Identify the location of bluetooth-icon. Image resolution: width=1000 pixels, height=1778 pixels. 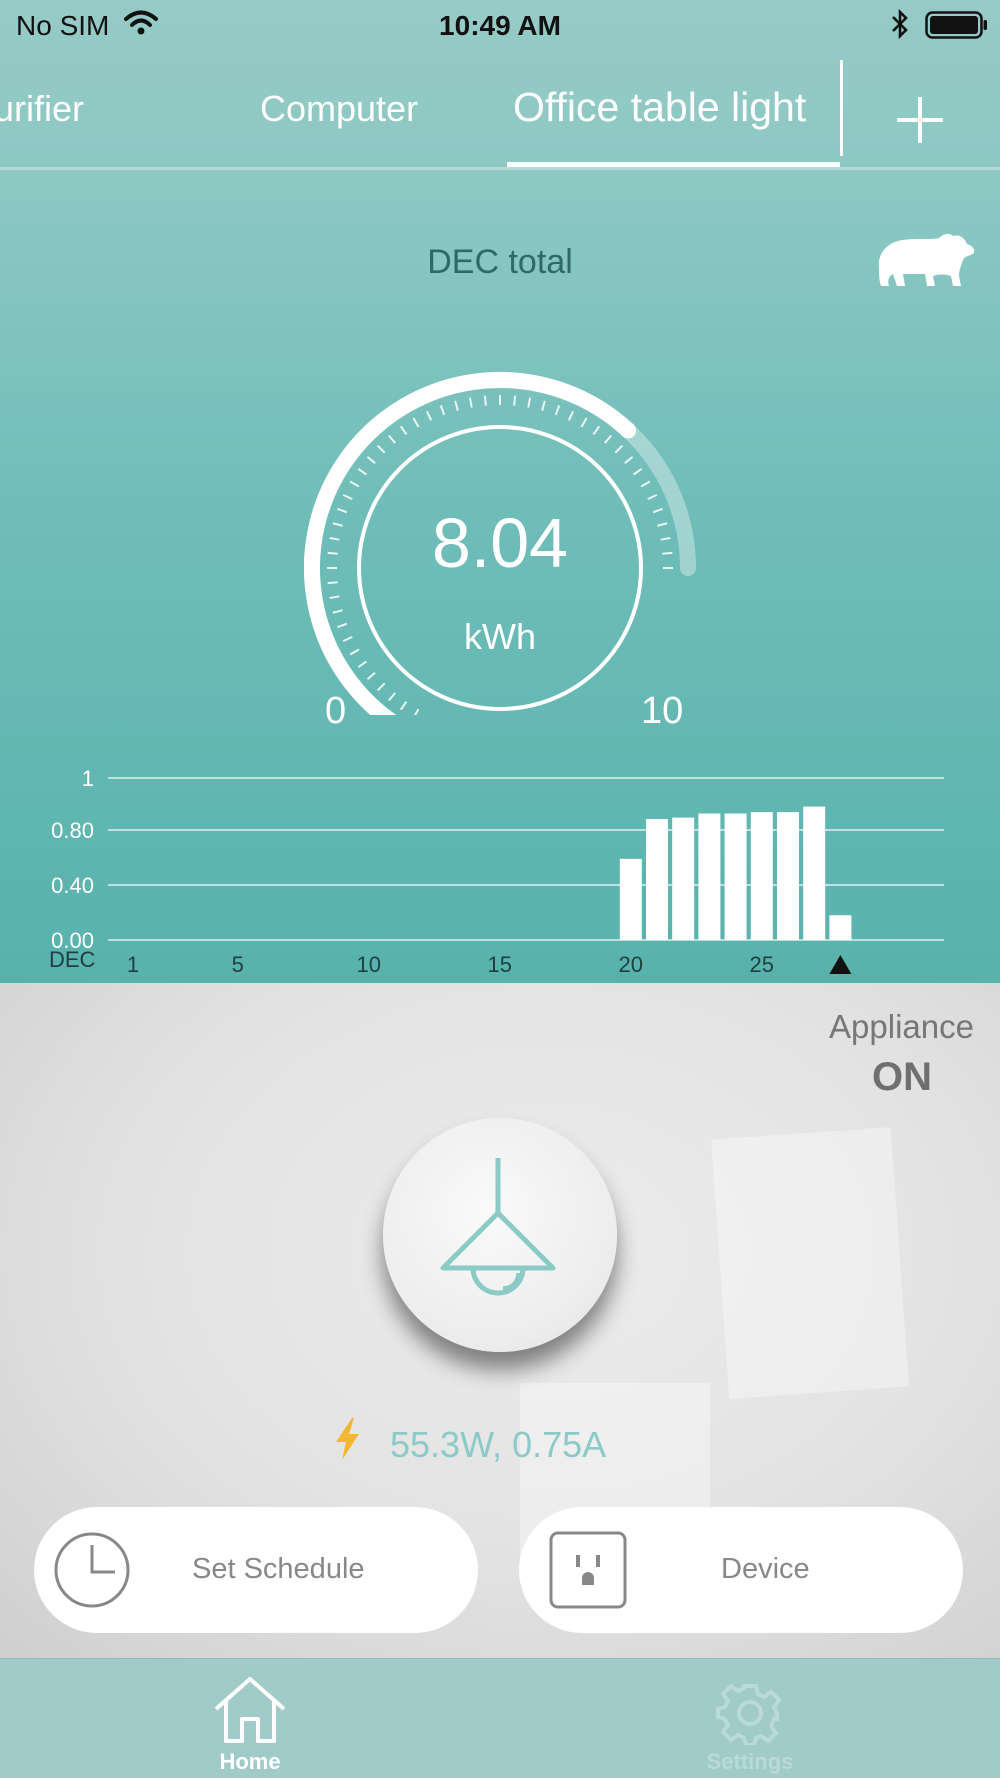
(900, 27).